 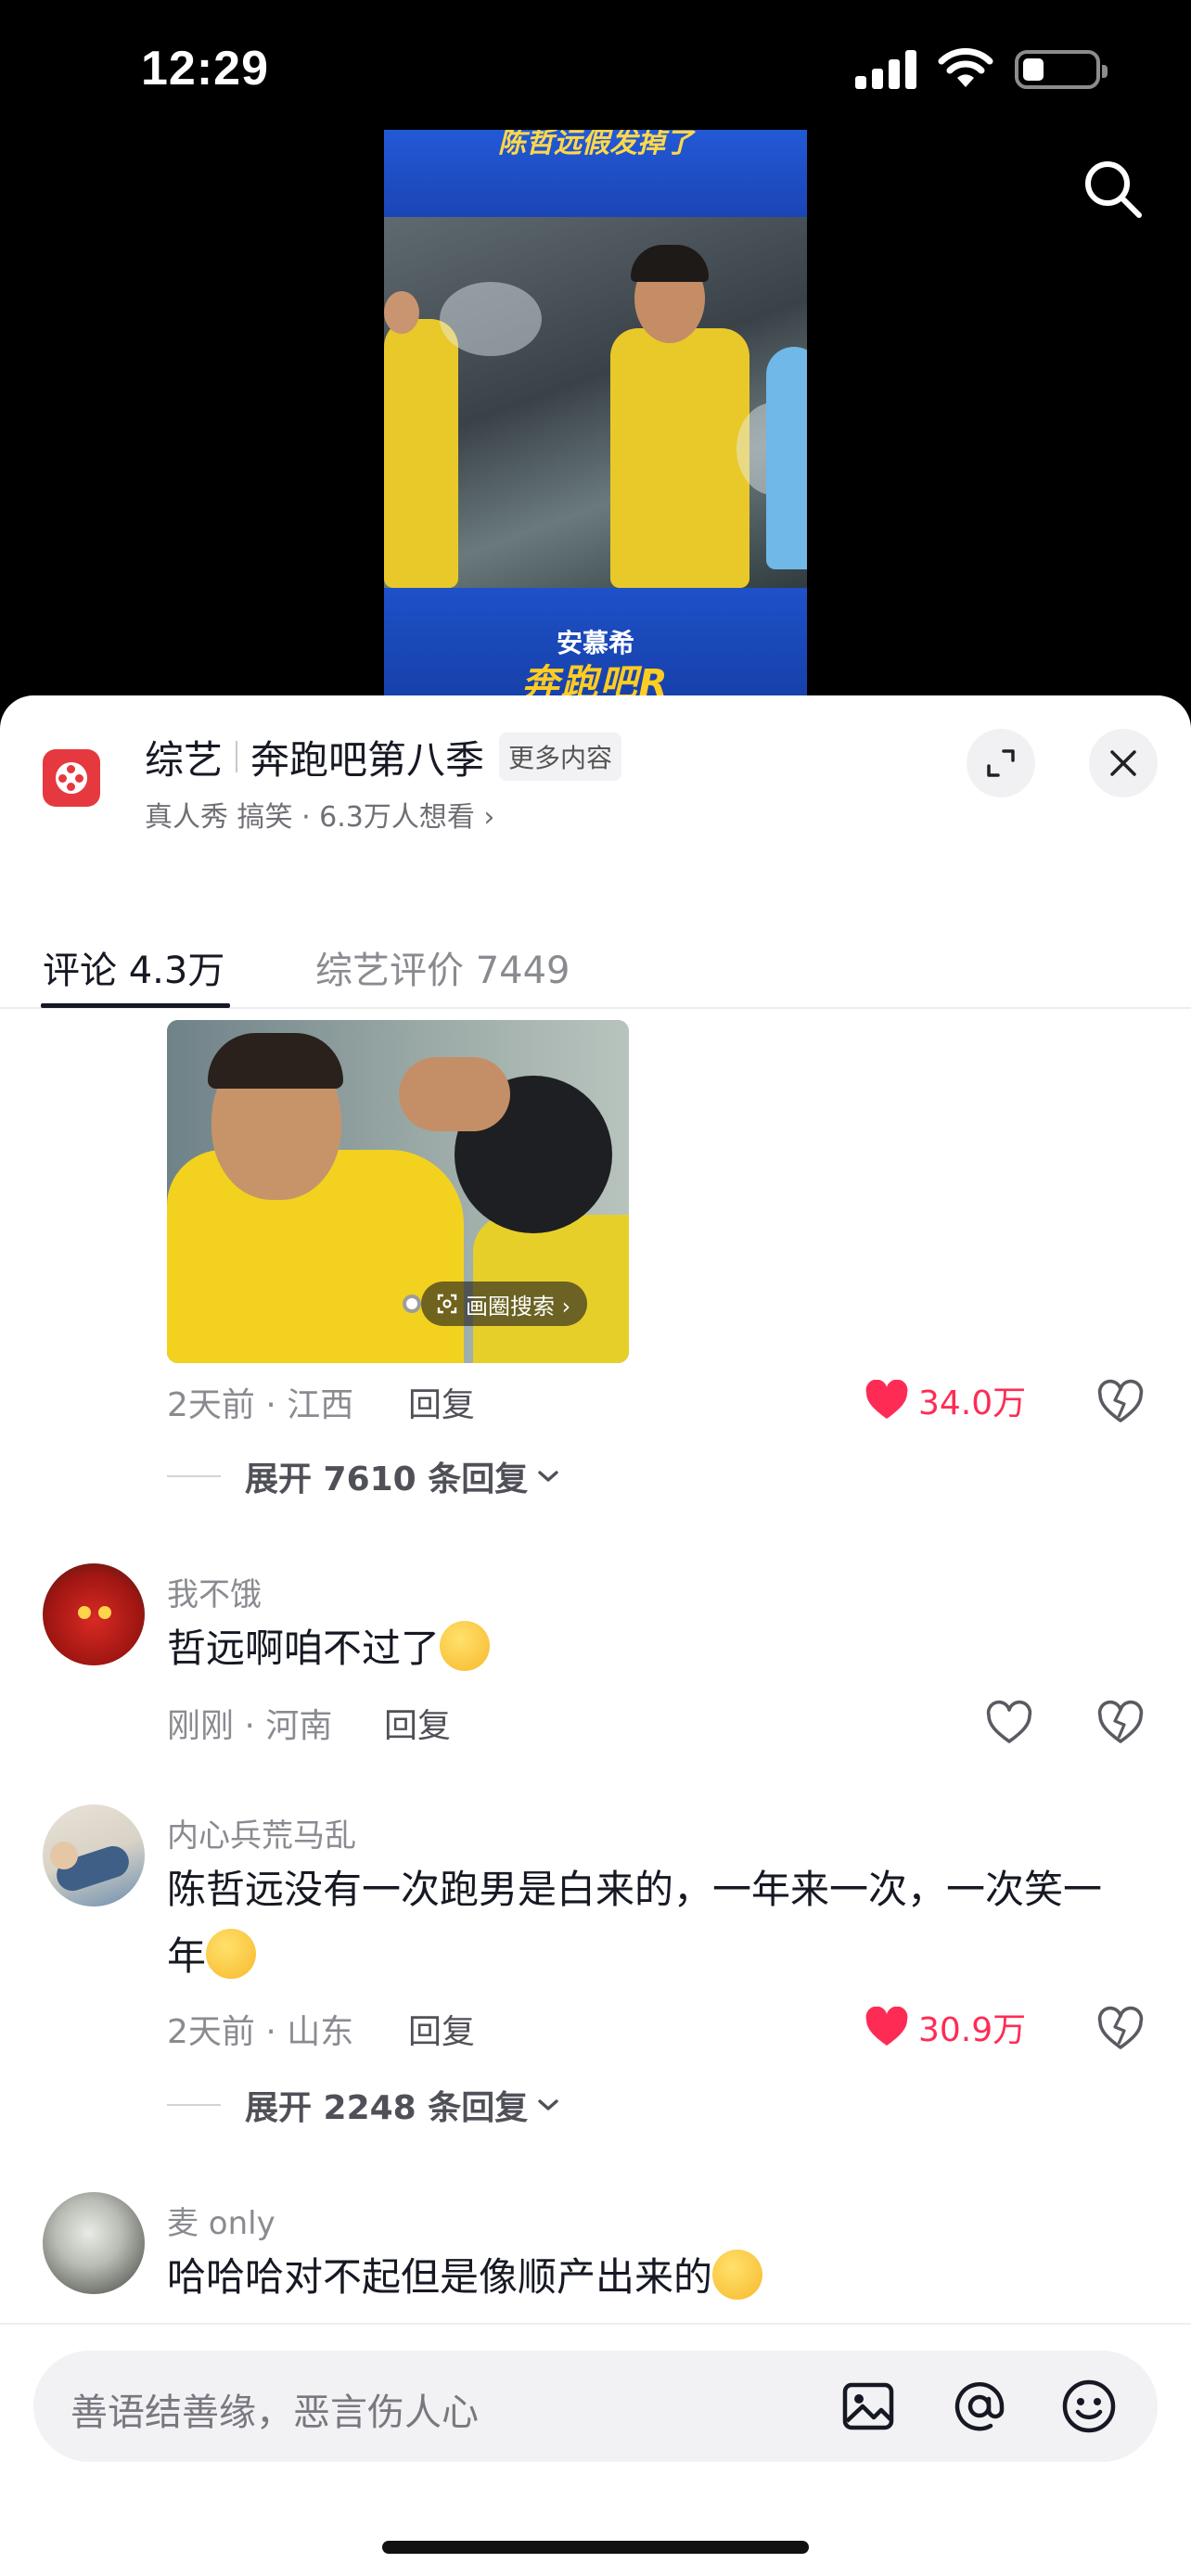 I want to click on status-time: 12:29, so click(x=205, y=69).